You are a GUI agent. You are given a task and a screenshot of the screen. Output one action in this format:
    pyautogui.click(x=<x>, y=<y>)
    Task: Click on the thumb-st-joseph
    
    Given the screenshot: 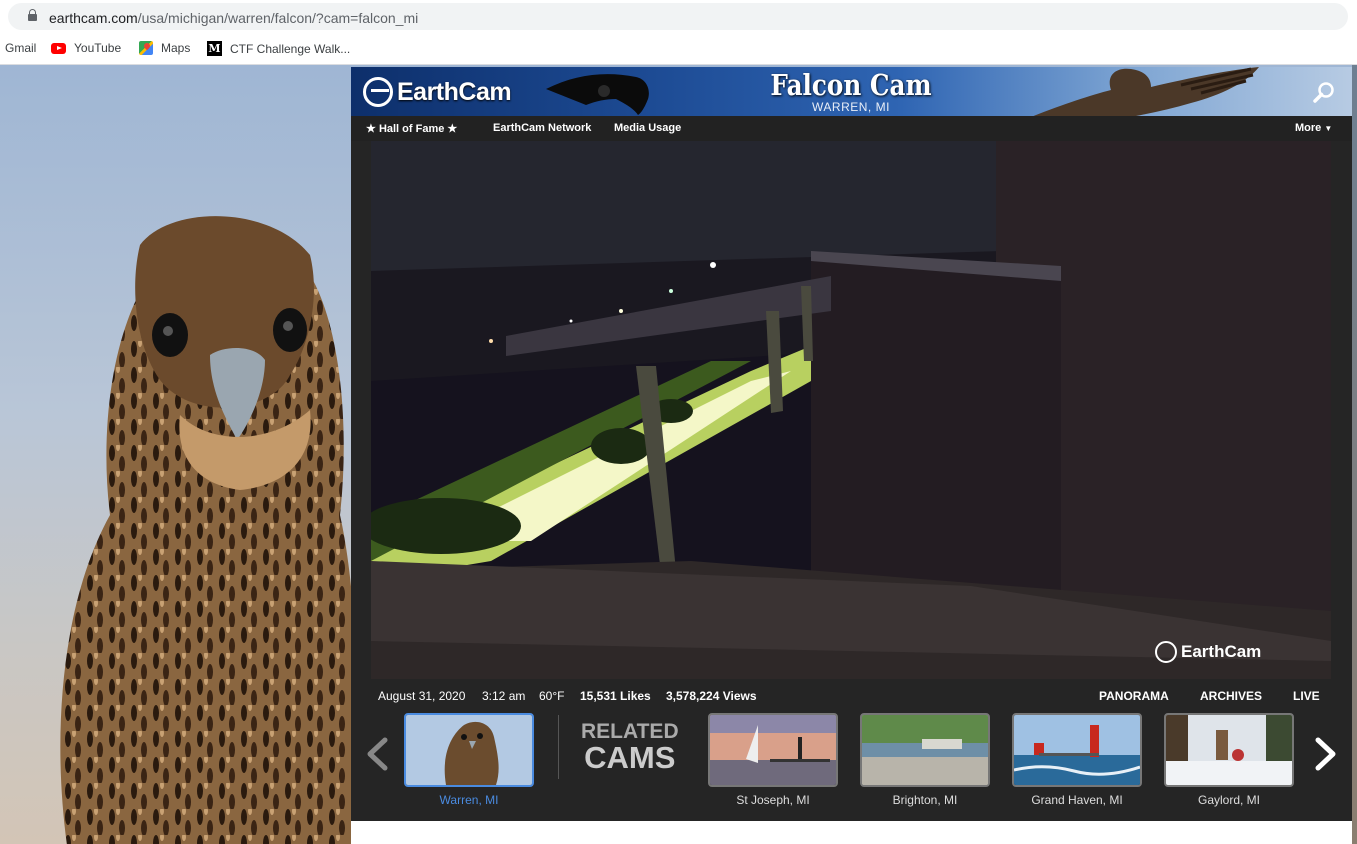 What is the action you would take?
    pyautogui.click(x=773, y=750)
    